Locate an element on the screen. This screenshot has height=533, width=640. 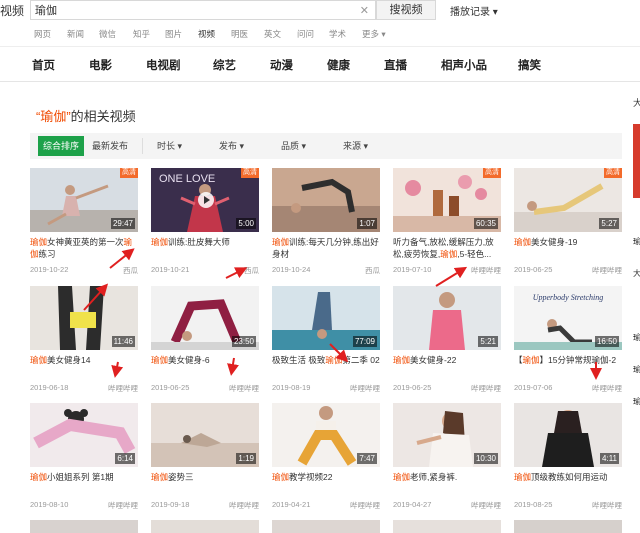
video-card: 高清 29:47 瑜伽女神黄亚英的第一次瑜伽练习 2019-10-22 西瓜 is located at coordinates (84, 221).